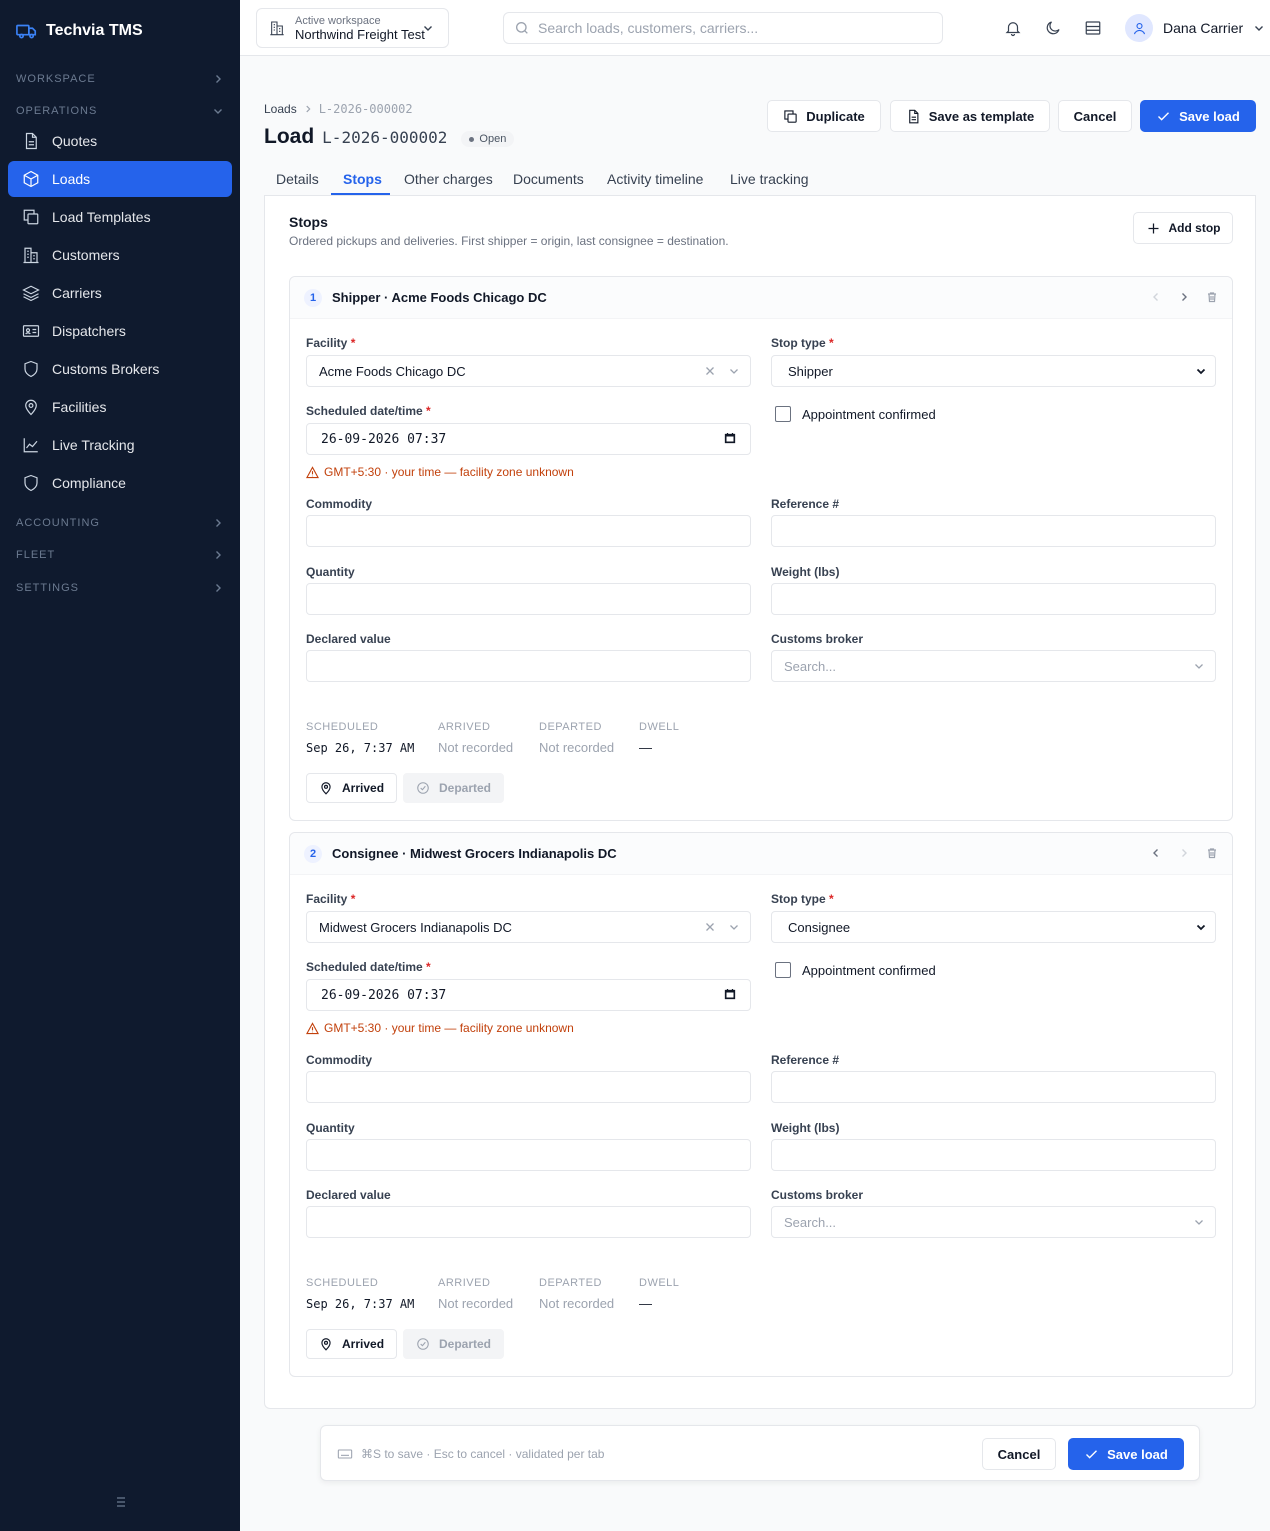  Describe the element at coordinates (120, 445) in the screenshot. I see `sidebar-item-live-tracking: Live Tracking` at that location.